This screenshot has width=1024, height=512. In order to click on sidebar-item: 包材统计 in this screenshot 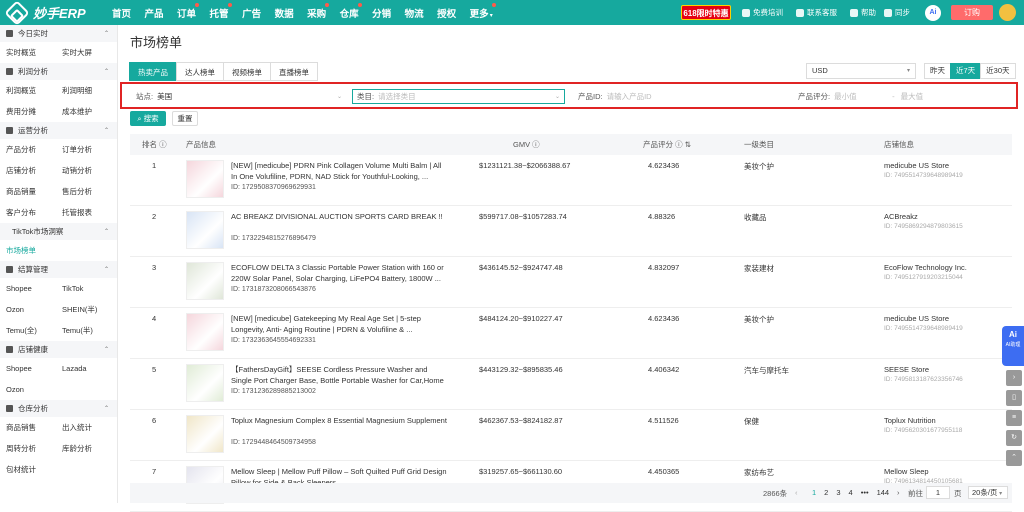, I will do `click(28, 469)`.